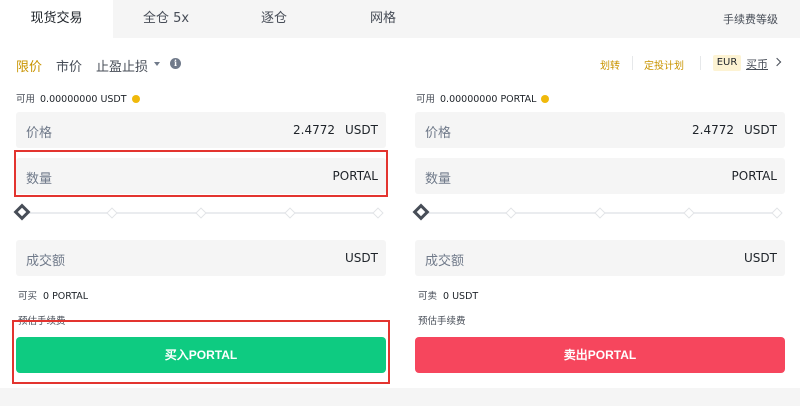 This screenshot has height=406, width=800. Describe the element at coordinates (777, 62) in the screenshot. I see `chevron-right-icon` at that location.